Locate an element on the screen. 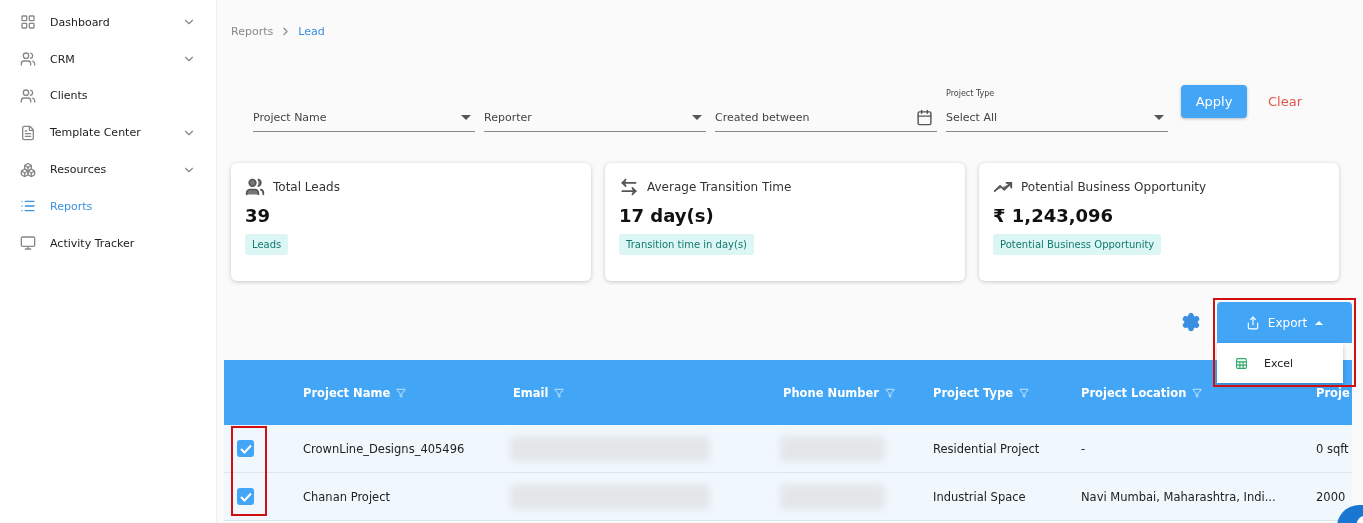 The width and height of the screenshot is (1363, 523). arrows-icon is located at coordinates (629, 187).